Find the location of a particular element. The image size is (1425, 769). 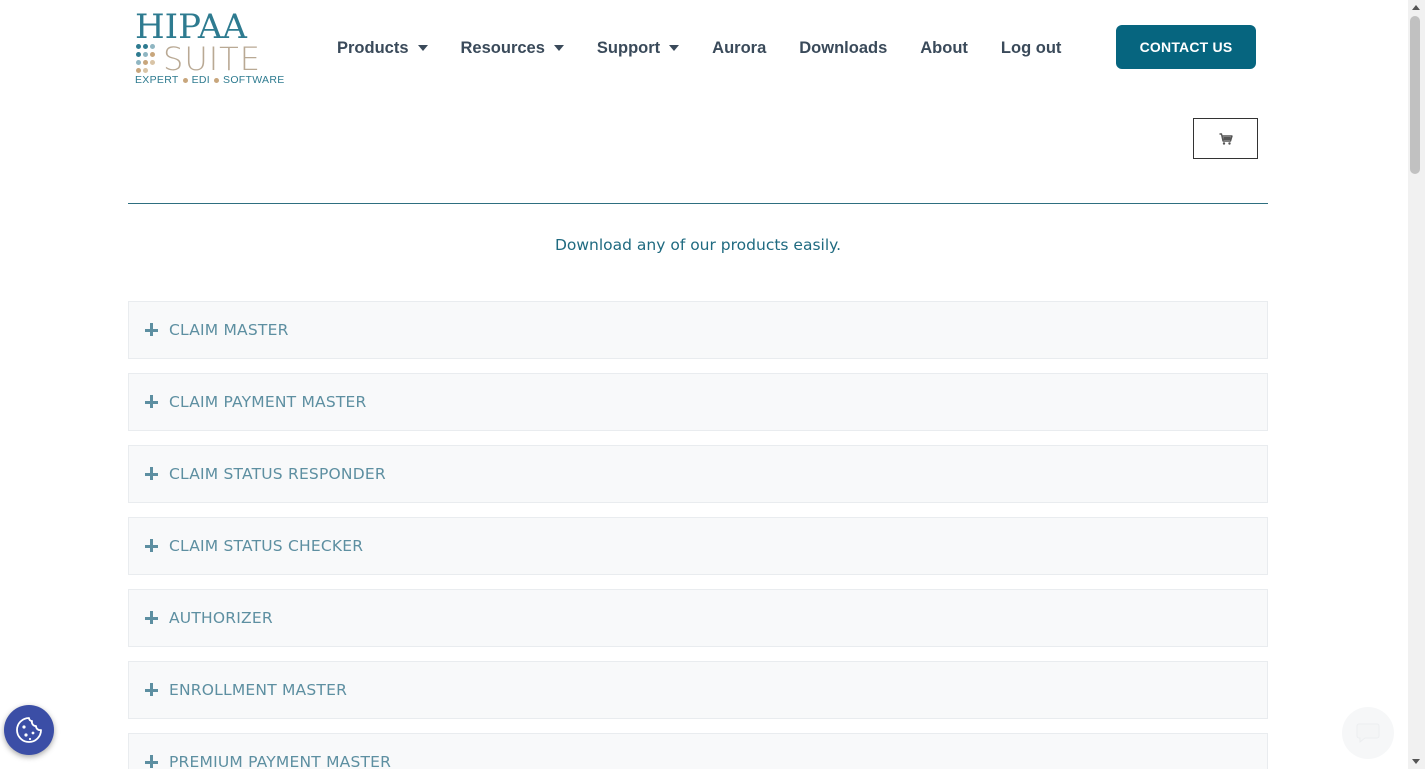

cookie-icon is located at coordinates (29, 730).